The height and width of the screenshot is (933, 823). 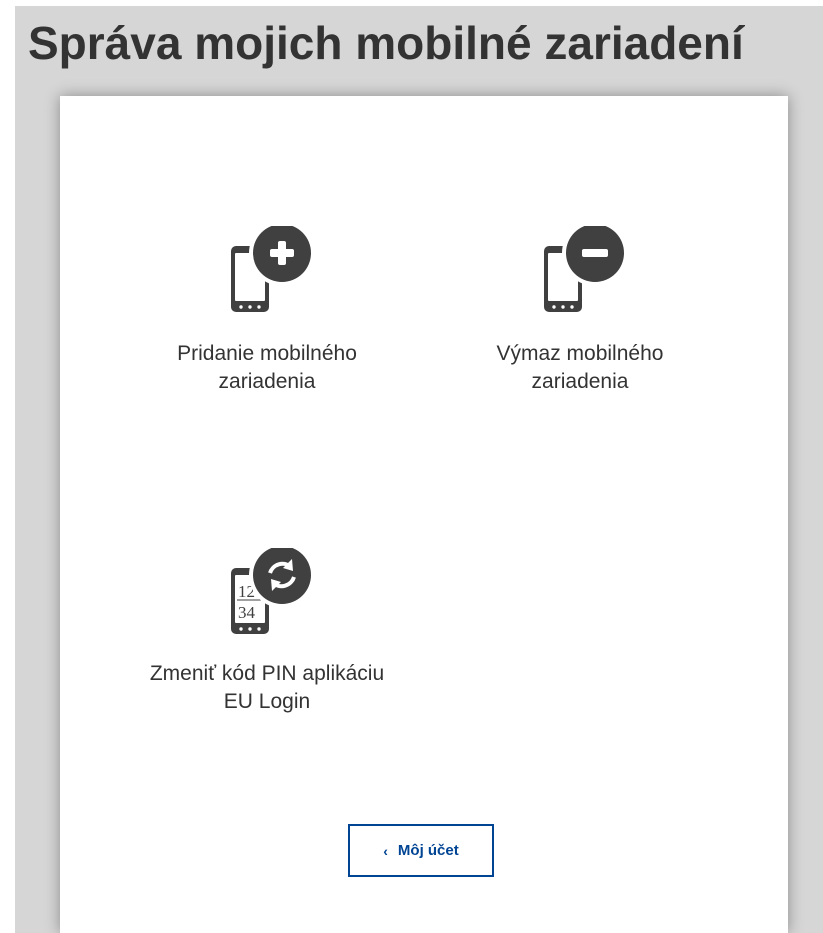 What do you see at coordinates (580, 353) in the screenshot?
I see `remove-device-label-line1: Výmaz mobilného` at bounding box center [580, 353].